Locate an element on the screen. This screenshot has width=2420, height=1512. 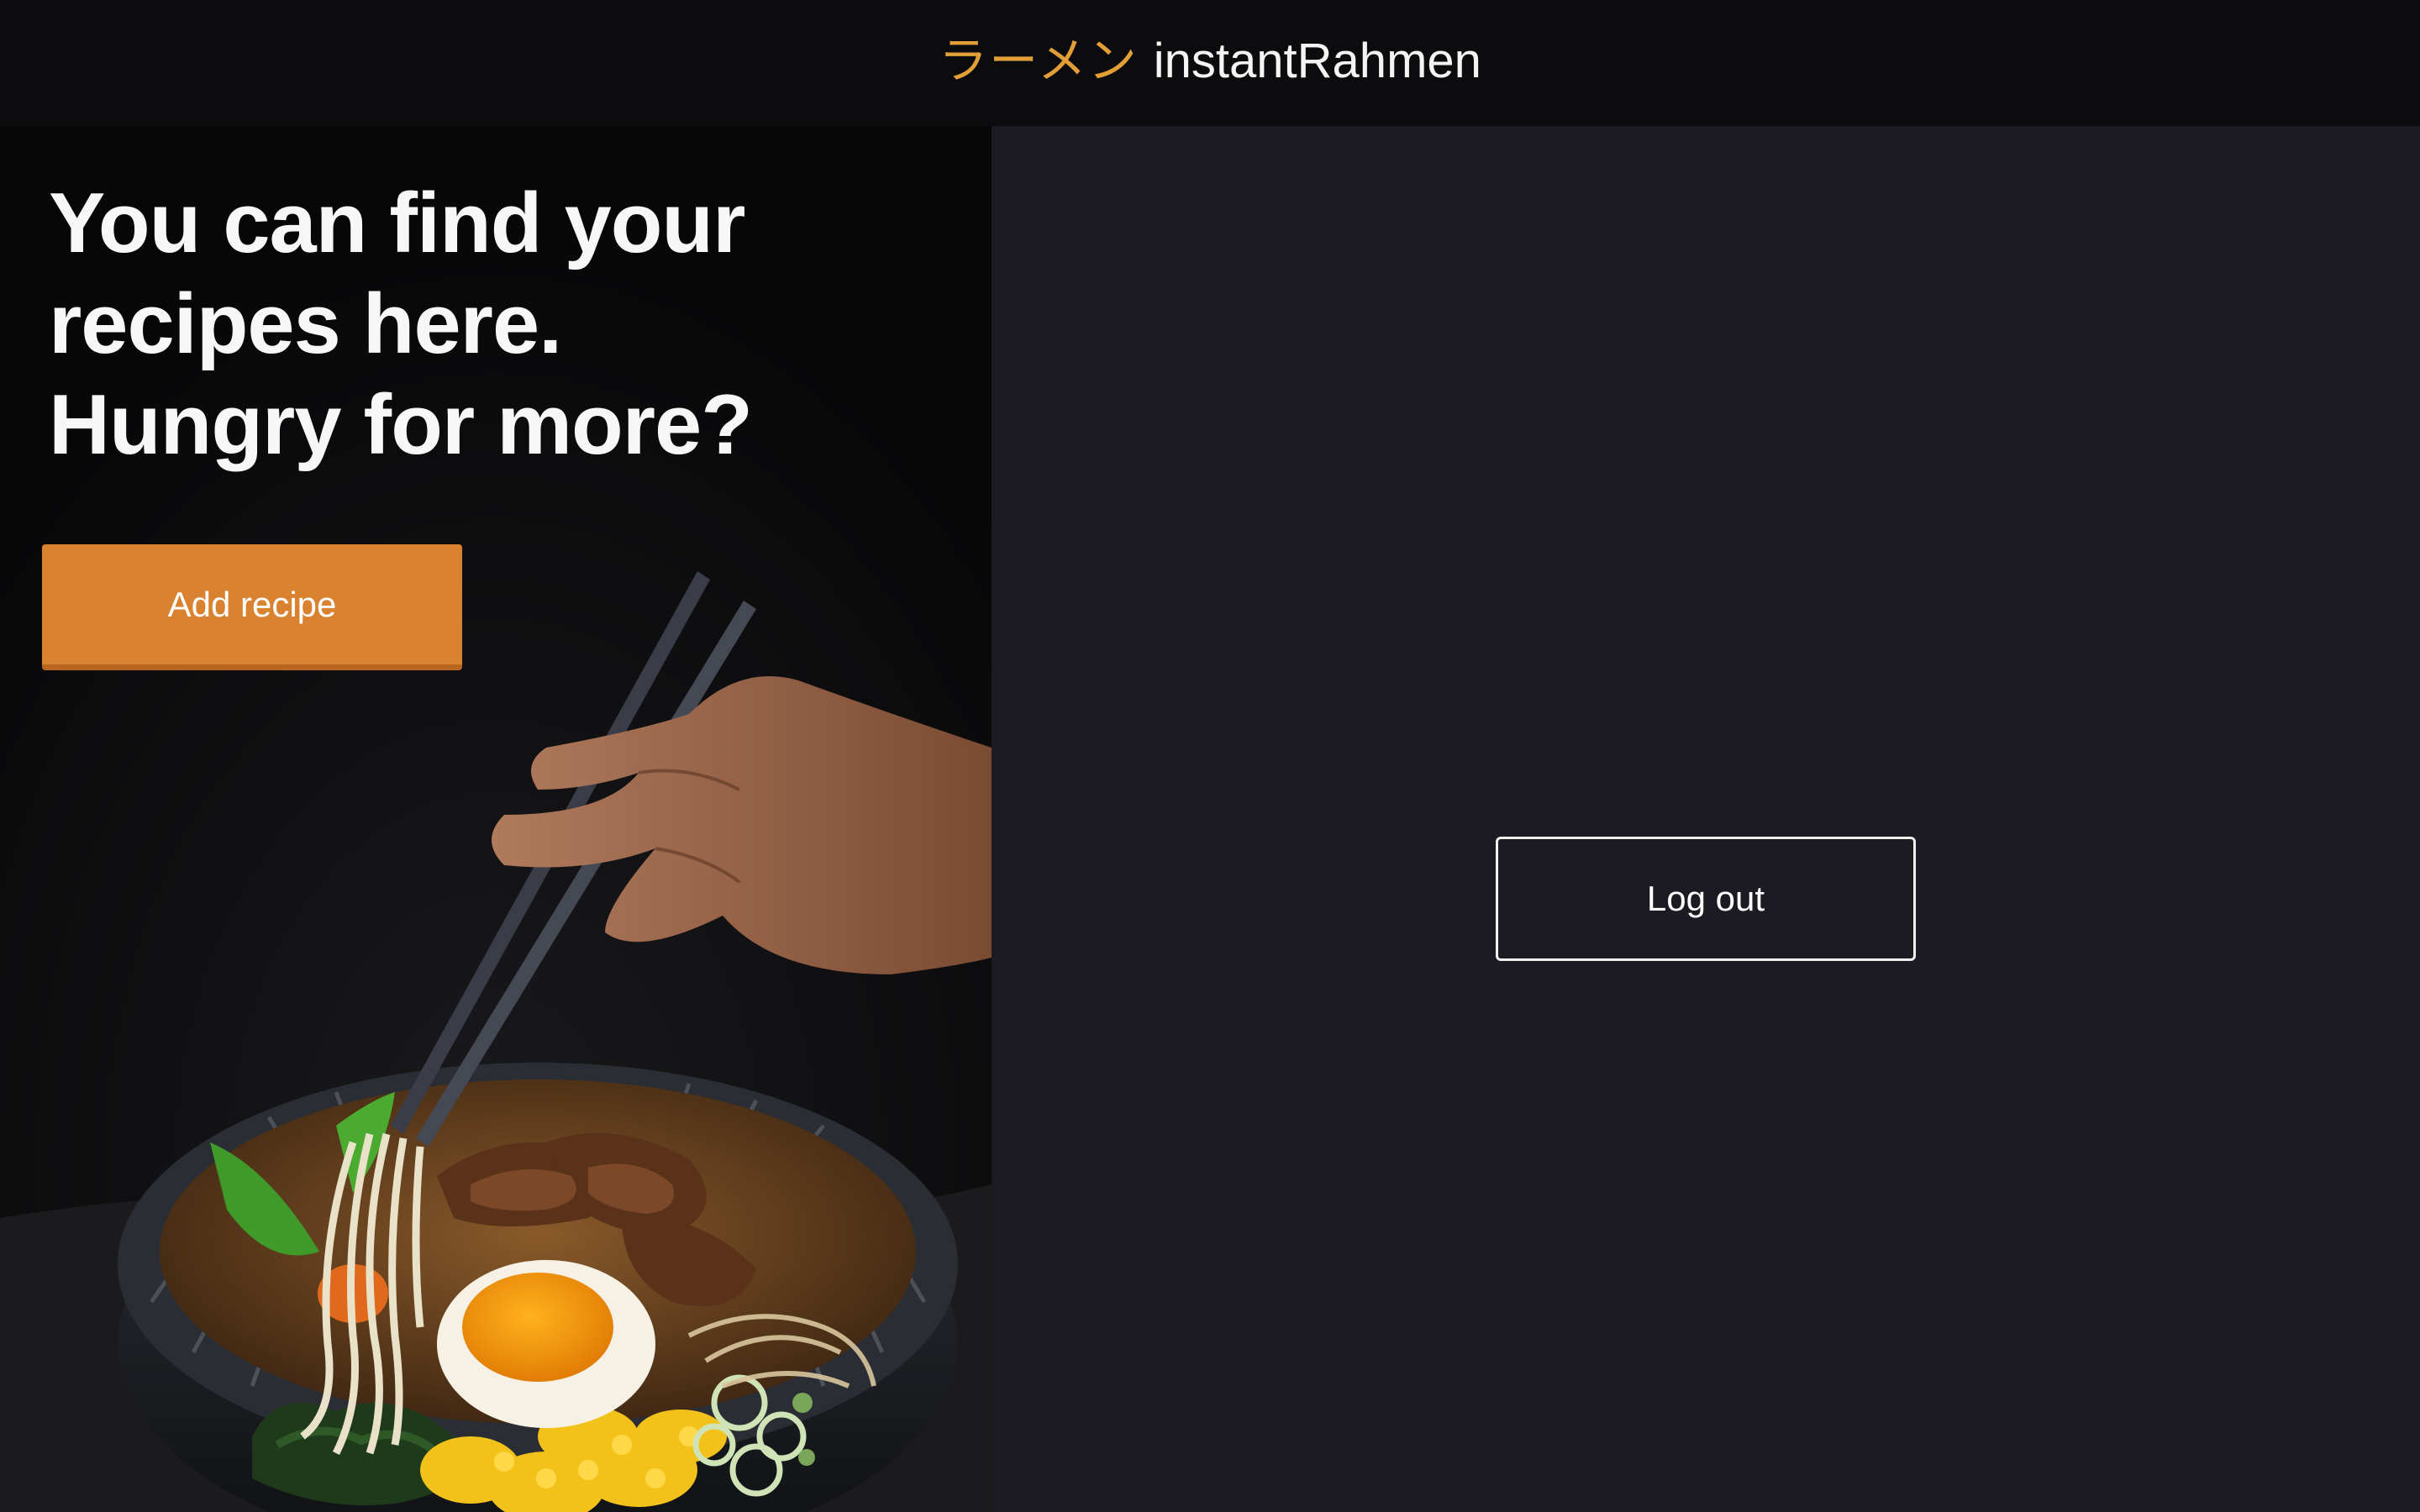
brand-logo: ラーメン instantRahmen is located at coordinates (1210, 61).